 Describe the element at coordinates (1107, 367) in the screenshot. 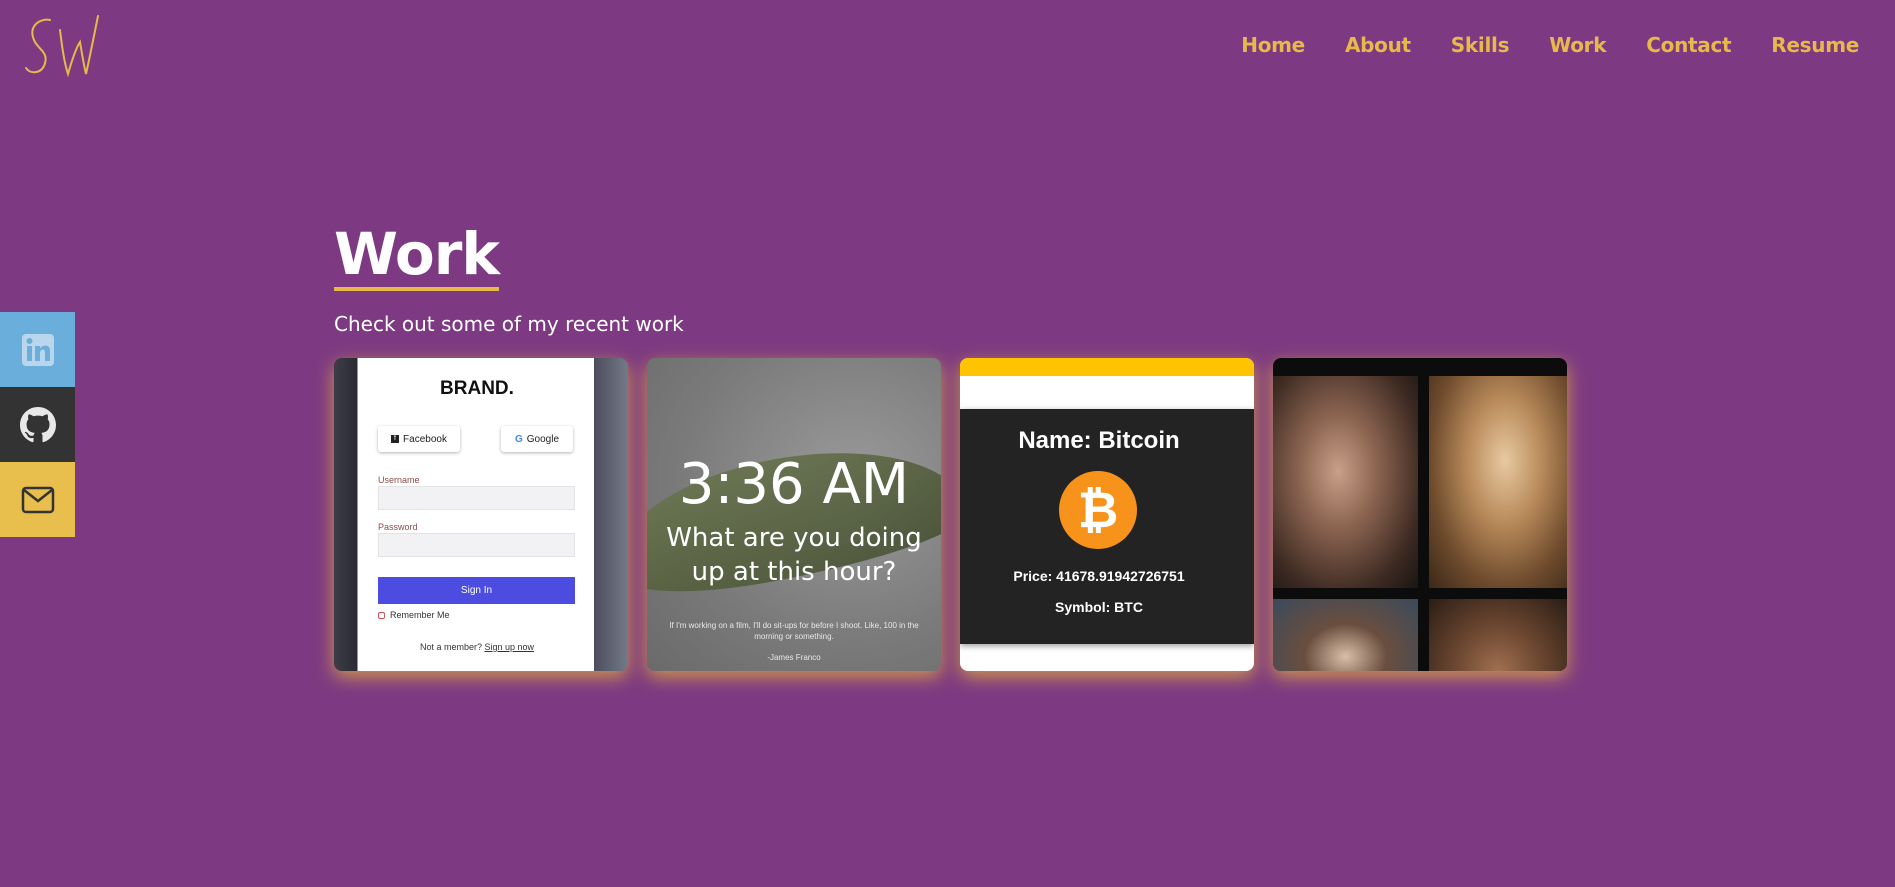

I see `header-bar` at that location.